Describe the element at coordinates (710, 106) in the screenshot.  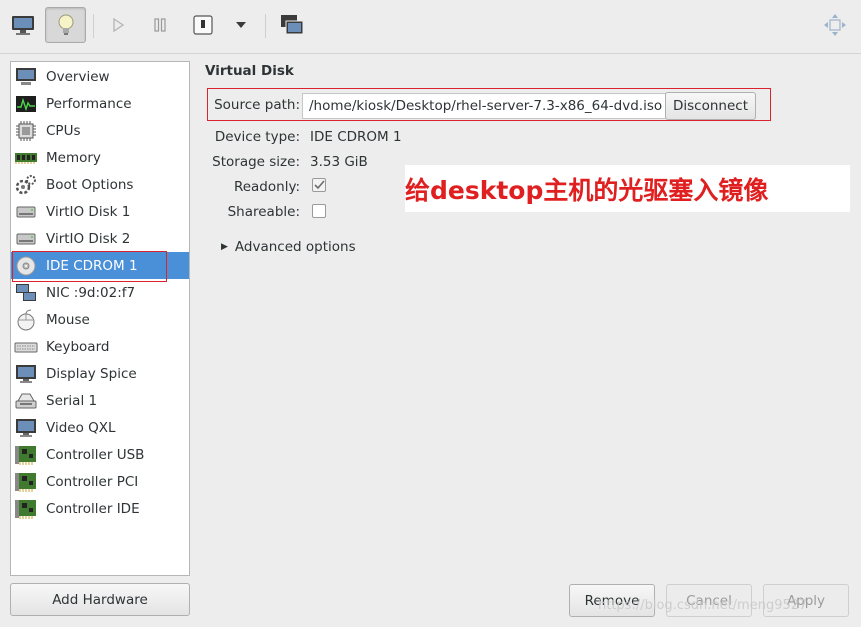
I see `disconnect-button: Disconnect` at that location.